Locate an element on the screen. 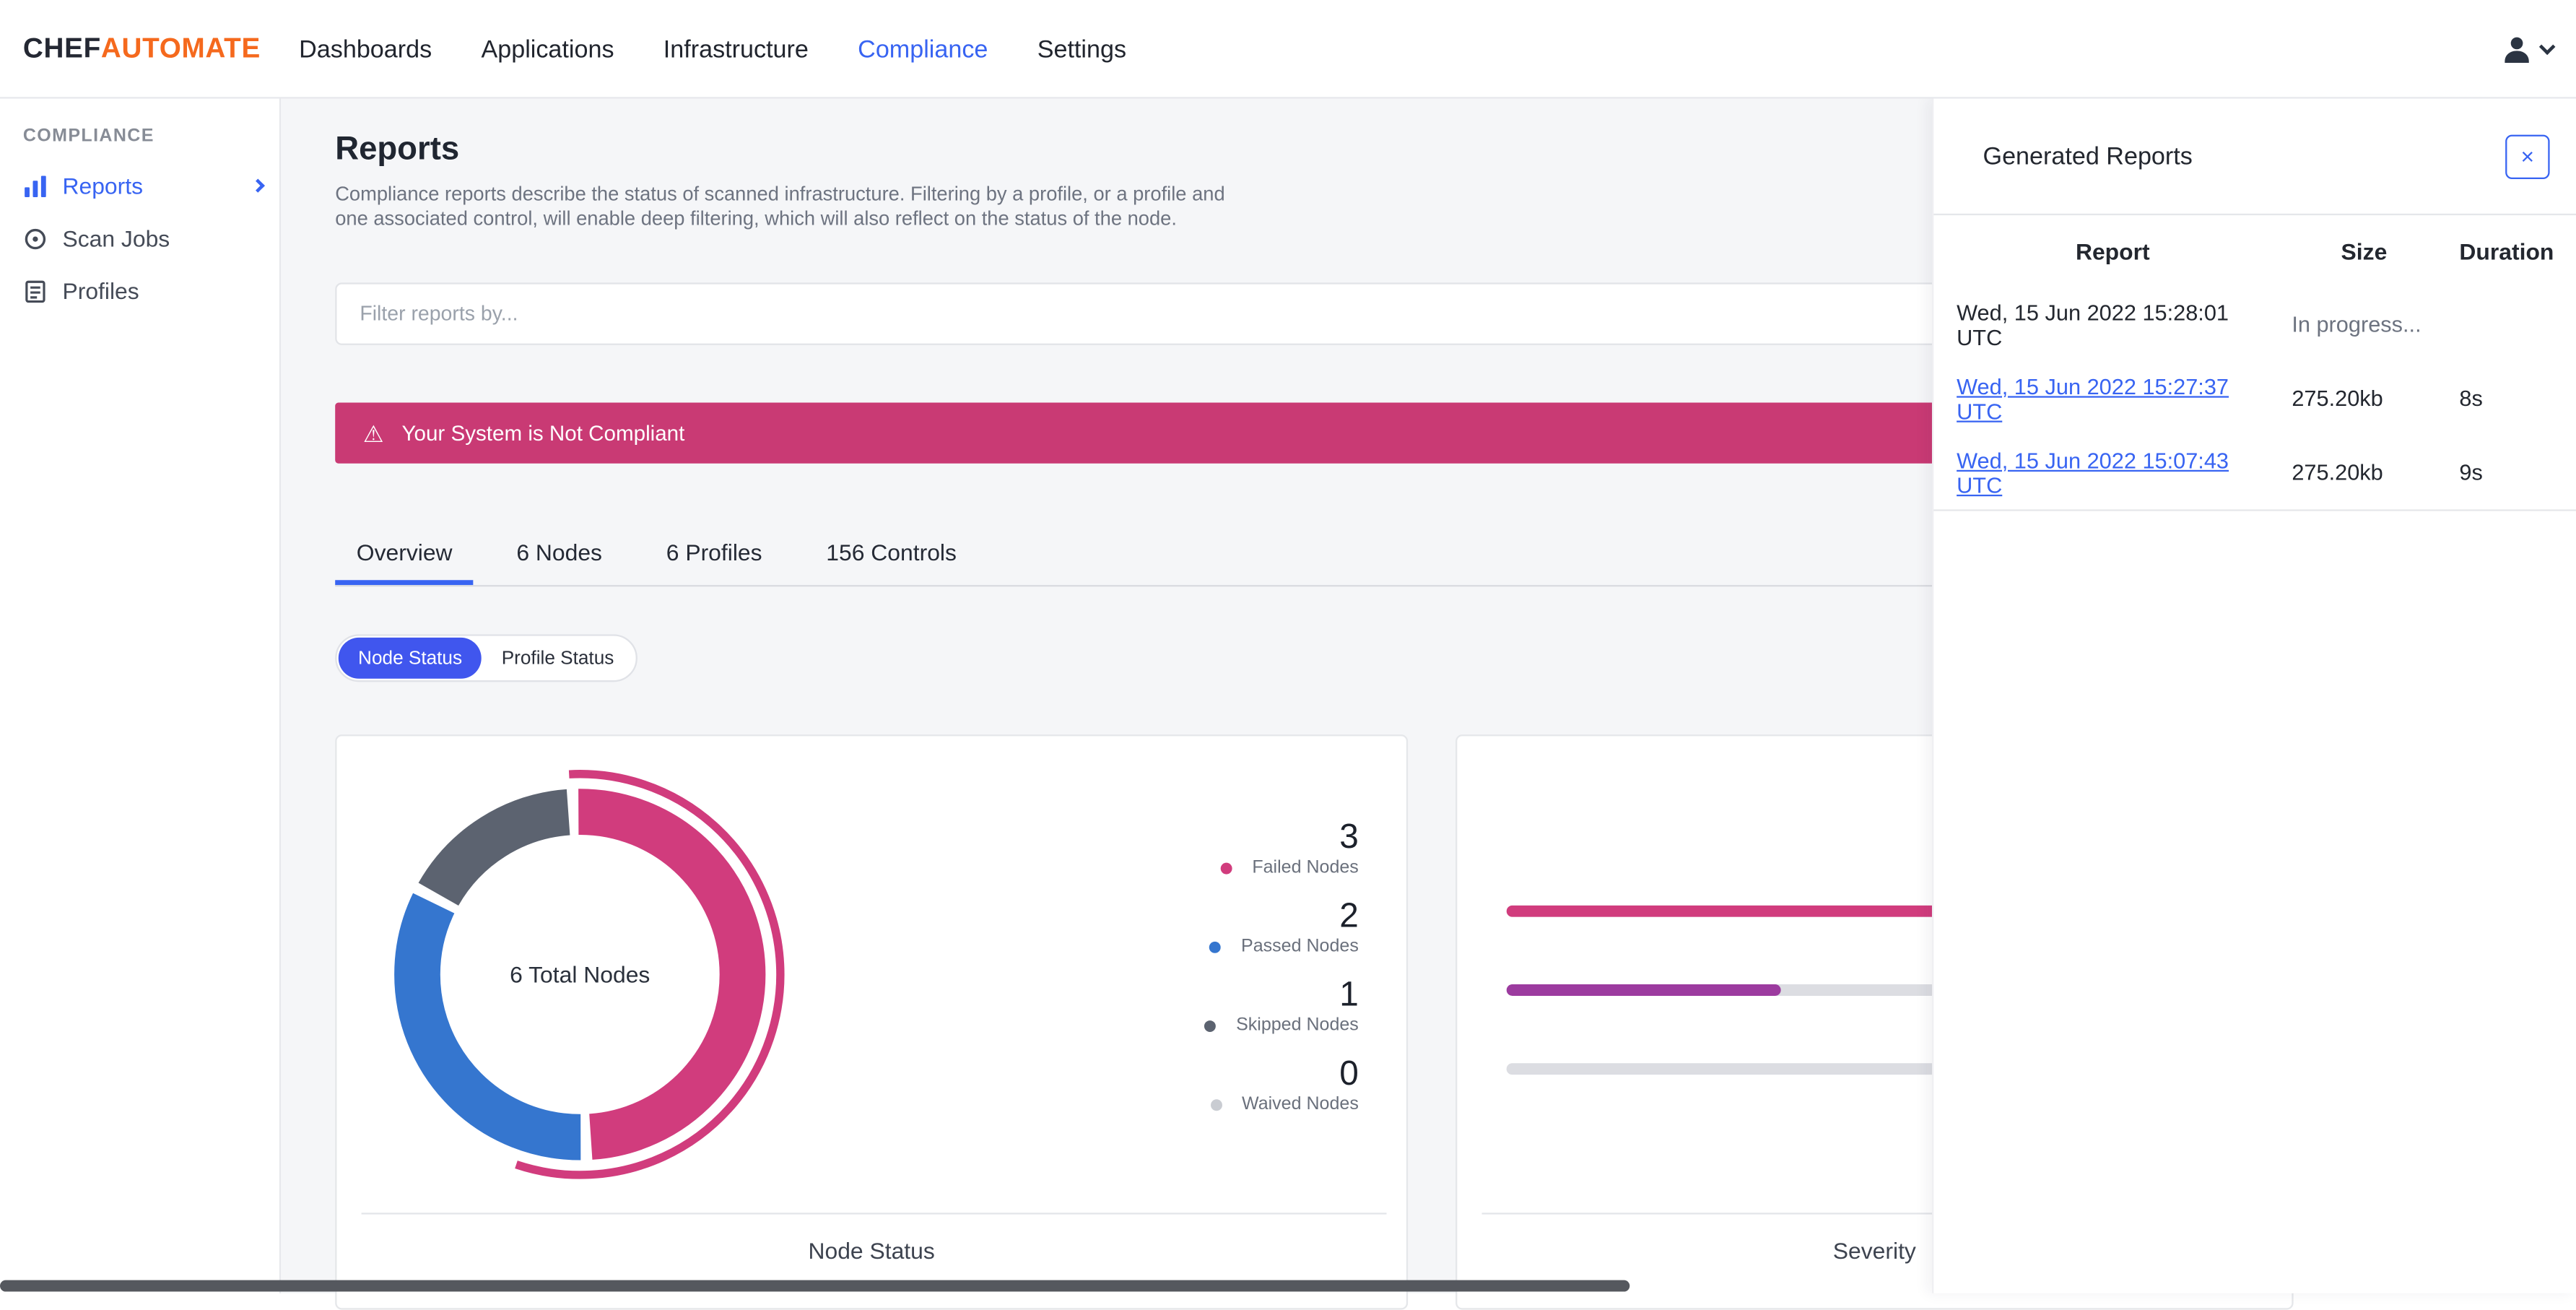 This screenshot has width=2576, height=1310. sidebar-item-scan-jobs: Scan Jobs is located at coordinates (139, 238).